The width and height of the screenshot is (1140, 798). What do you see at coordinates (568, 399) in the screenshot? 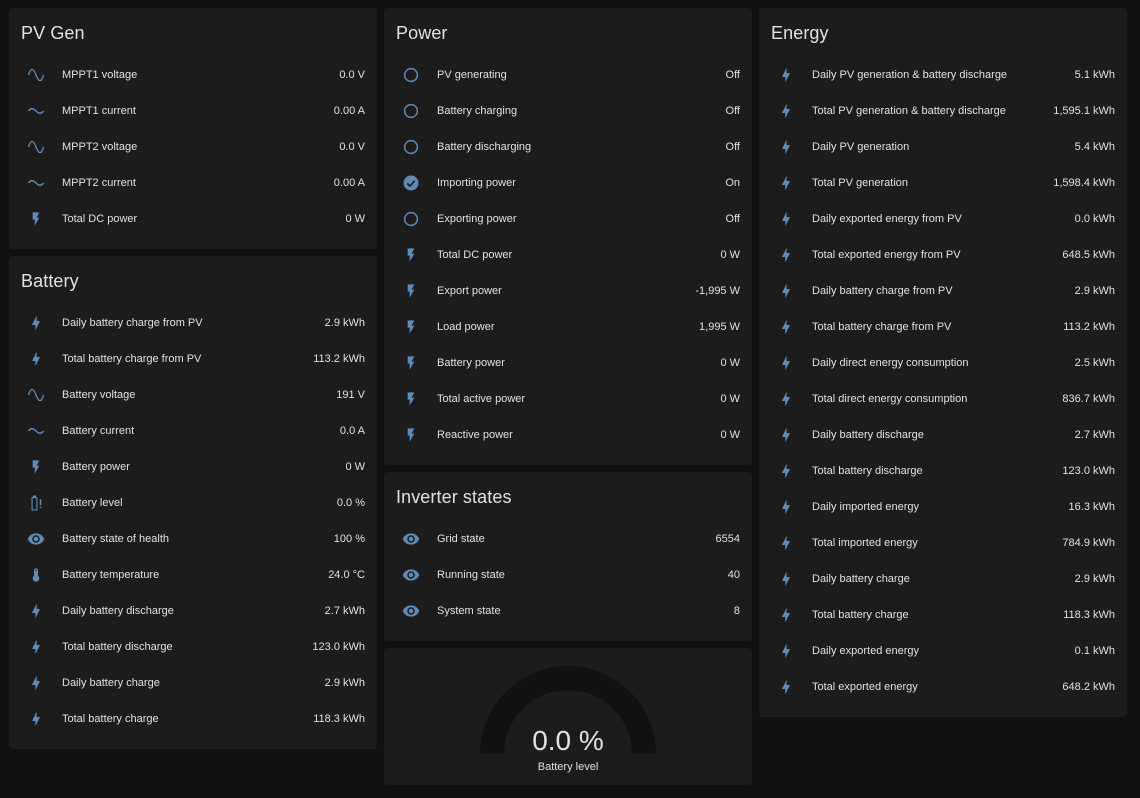
I see `entity-row: Total active power 0 W` at bounding box center [568, 399].